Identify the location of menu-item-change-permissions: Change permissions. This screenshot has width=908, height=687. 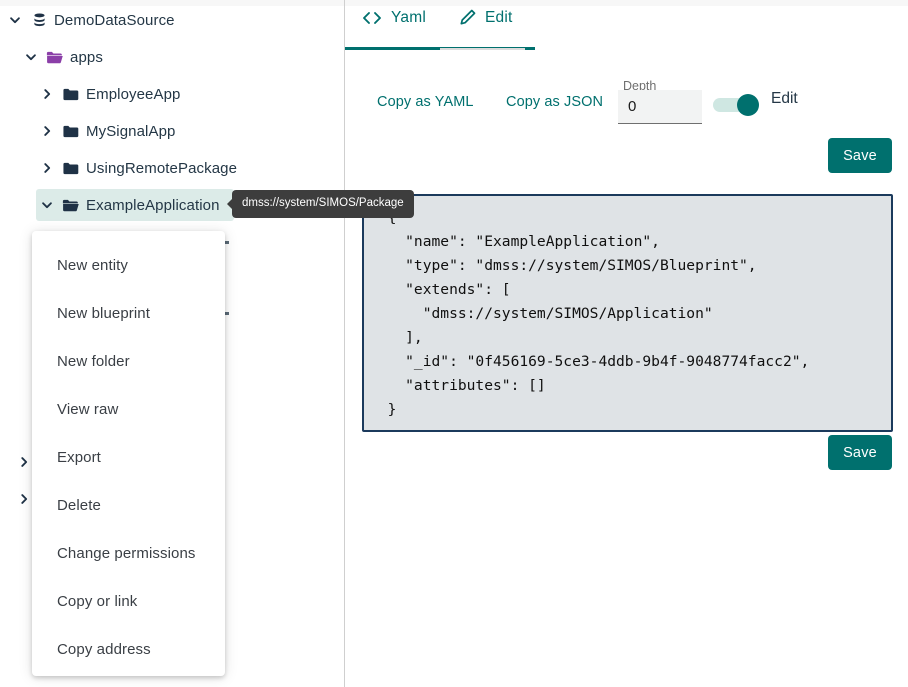
(128, 553).